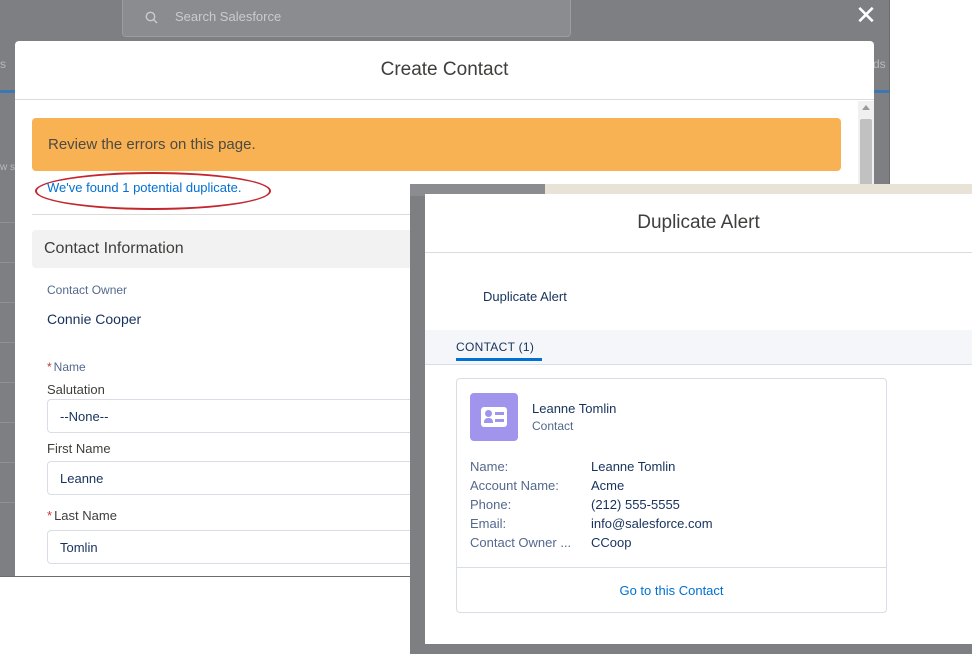 This screenshot has height=654, width=974. Describe the element at coordinates (94, 319) in the screenshot. I see `contact-owner-value: Connie Cooper` at that location.